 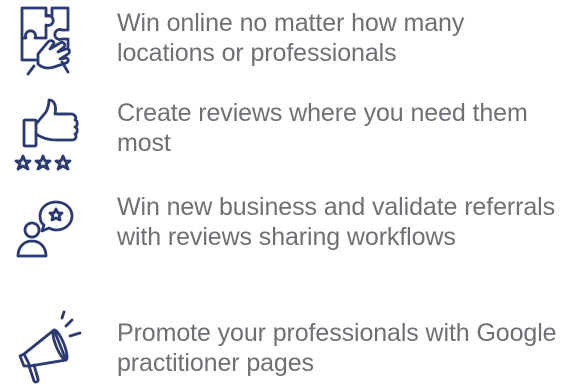 What do you see at coordinates (322, 128) in the screenshot?
I see `feature-text: Create reviews where you need them most` at bounding box center [322, 128].